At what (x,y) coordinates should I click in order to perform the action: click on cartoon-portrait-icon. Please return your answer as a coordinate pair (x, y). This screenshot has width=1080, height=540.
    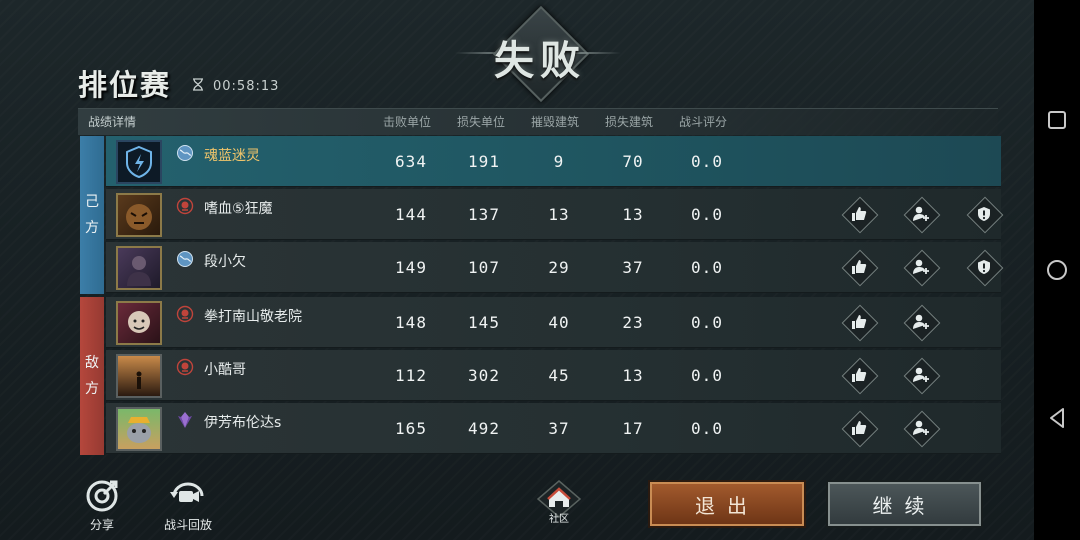
    Looking at the image, I should click on (139, 430).